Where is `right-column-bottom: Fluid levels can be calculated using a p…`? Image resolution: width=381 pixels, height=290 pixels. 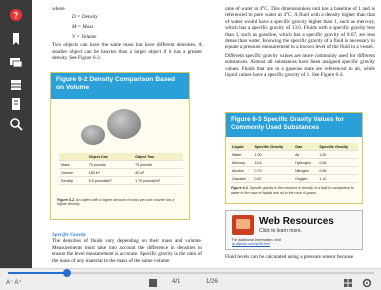 right-column-bottom: Fluid levels can be calculated using a p… is located at coordinates (289, 257).